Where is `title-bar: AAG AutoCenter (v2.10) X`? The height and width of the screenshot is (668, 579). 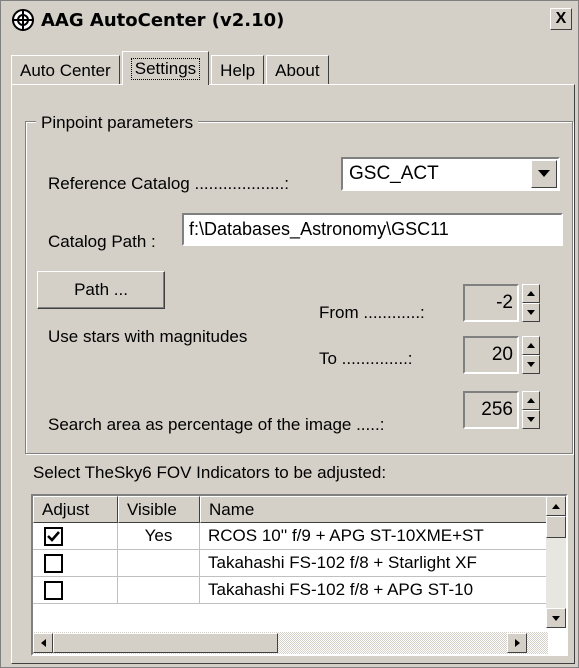 title-bar: AAG AutoCenter (v2.10) X is located at coordinates (289, 20).